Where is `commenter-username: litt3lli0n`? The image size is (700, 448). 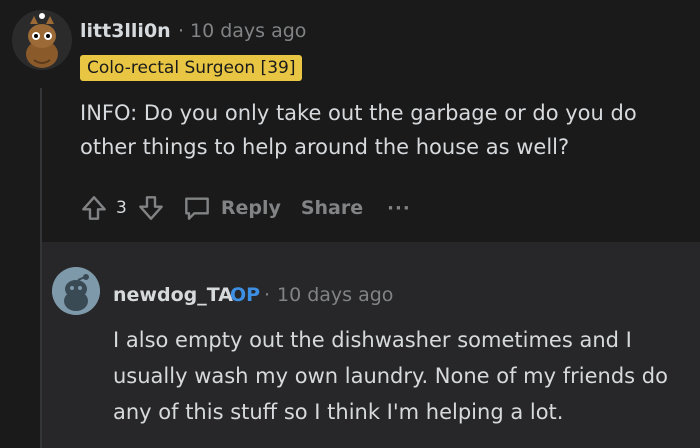 commenter-username: litt3lli0n is located at coordinates (125, 31).